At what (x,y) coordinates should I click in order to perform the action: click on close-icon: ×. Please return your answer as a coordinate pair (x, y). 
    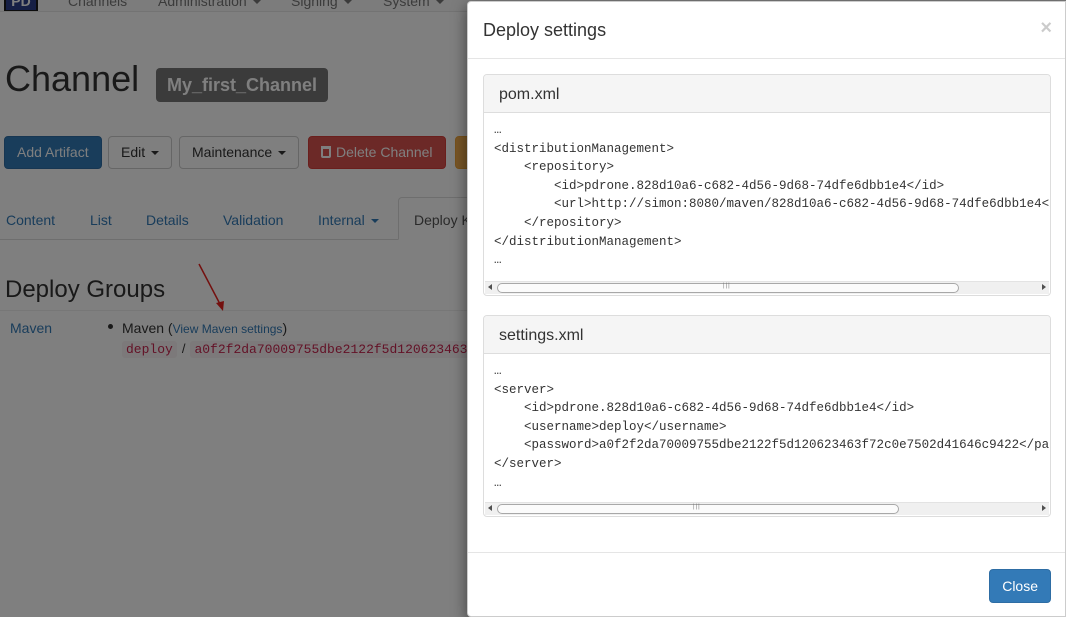
    Looking at the image, I should click on (1046, 28).